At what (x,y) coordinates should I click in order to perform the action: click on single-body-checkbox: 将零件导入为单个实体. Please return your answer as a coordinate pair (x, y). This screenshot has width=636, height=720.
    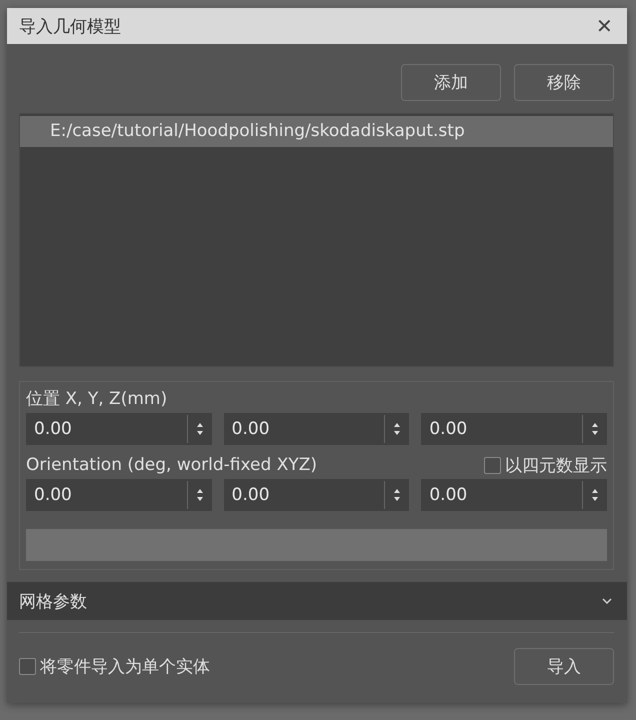
    Looking at the image, I should click on (114, 666).